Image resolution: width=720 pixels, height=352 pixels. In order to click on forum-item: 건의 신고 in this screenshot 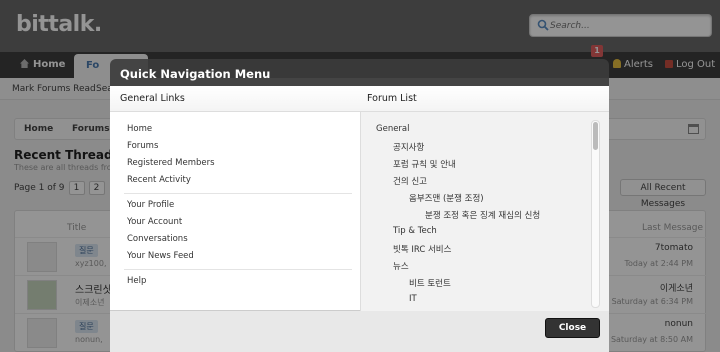, I will do `click(410, 181)`.